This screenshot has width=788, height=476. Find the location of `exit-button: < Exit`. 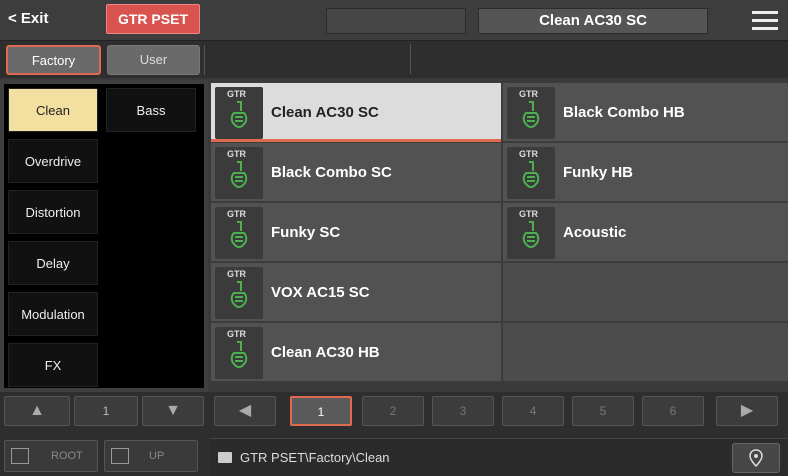

exit-button: < Exit is located at coordinates (48, 19).